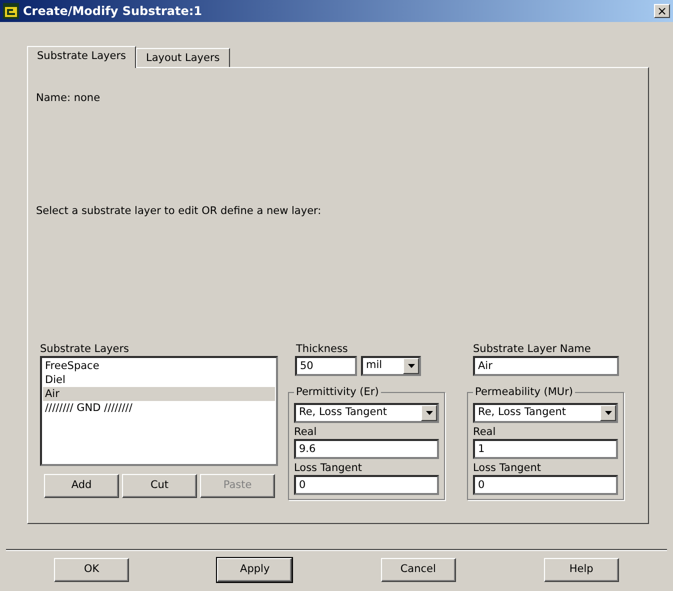 This screenshot has height=591, width=673. I want to click on window-title: Create/Modify Substrate:1, so click(113, 11).